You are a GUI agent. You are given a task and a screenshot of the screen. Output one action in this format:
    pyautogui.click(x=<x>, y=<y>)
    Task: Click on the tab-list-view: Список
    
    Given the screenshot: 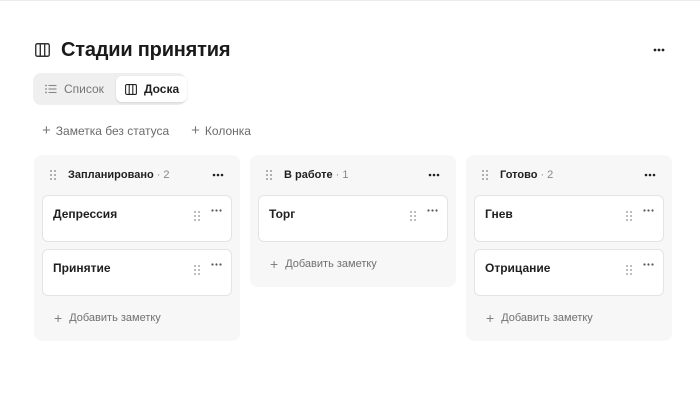 What is the action you would take?
    pyautogui.click(x=74, y=89)
    